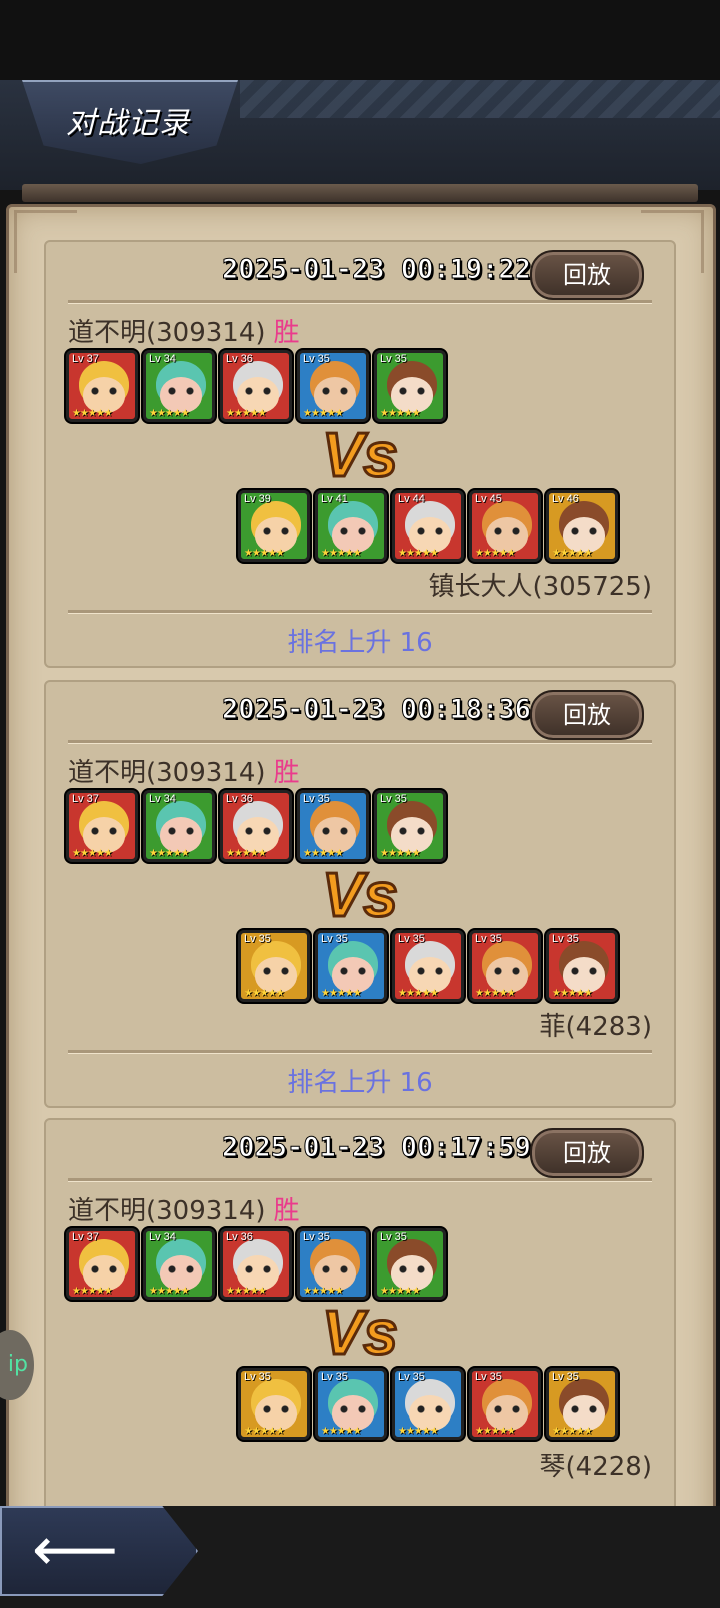 The height and width of the screenshot is (1608, 720). Describe the element at coordinates (360, 612) in the screenshot. I see `divider` at that location.